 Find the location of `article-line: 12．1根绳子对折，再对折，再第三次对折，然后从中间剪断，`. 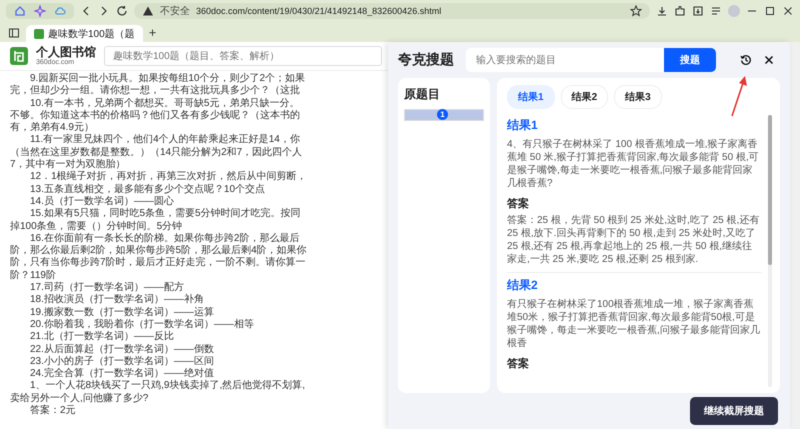

article-line: 12．1根绳子对折，再对折，再第三次对折，然后从中间剪断， is located at coordinates (168, 177).